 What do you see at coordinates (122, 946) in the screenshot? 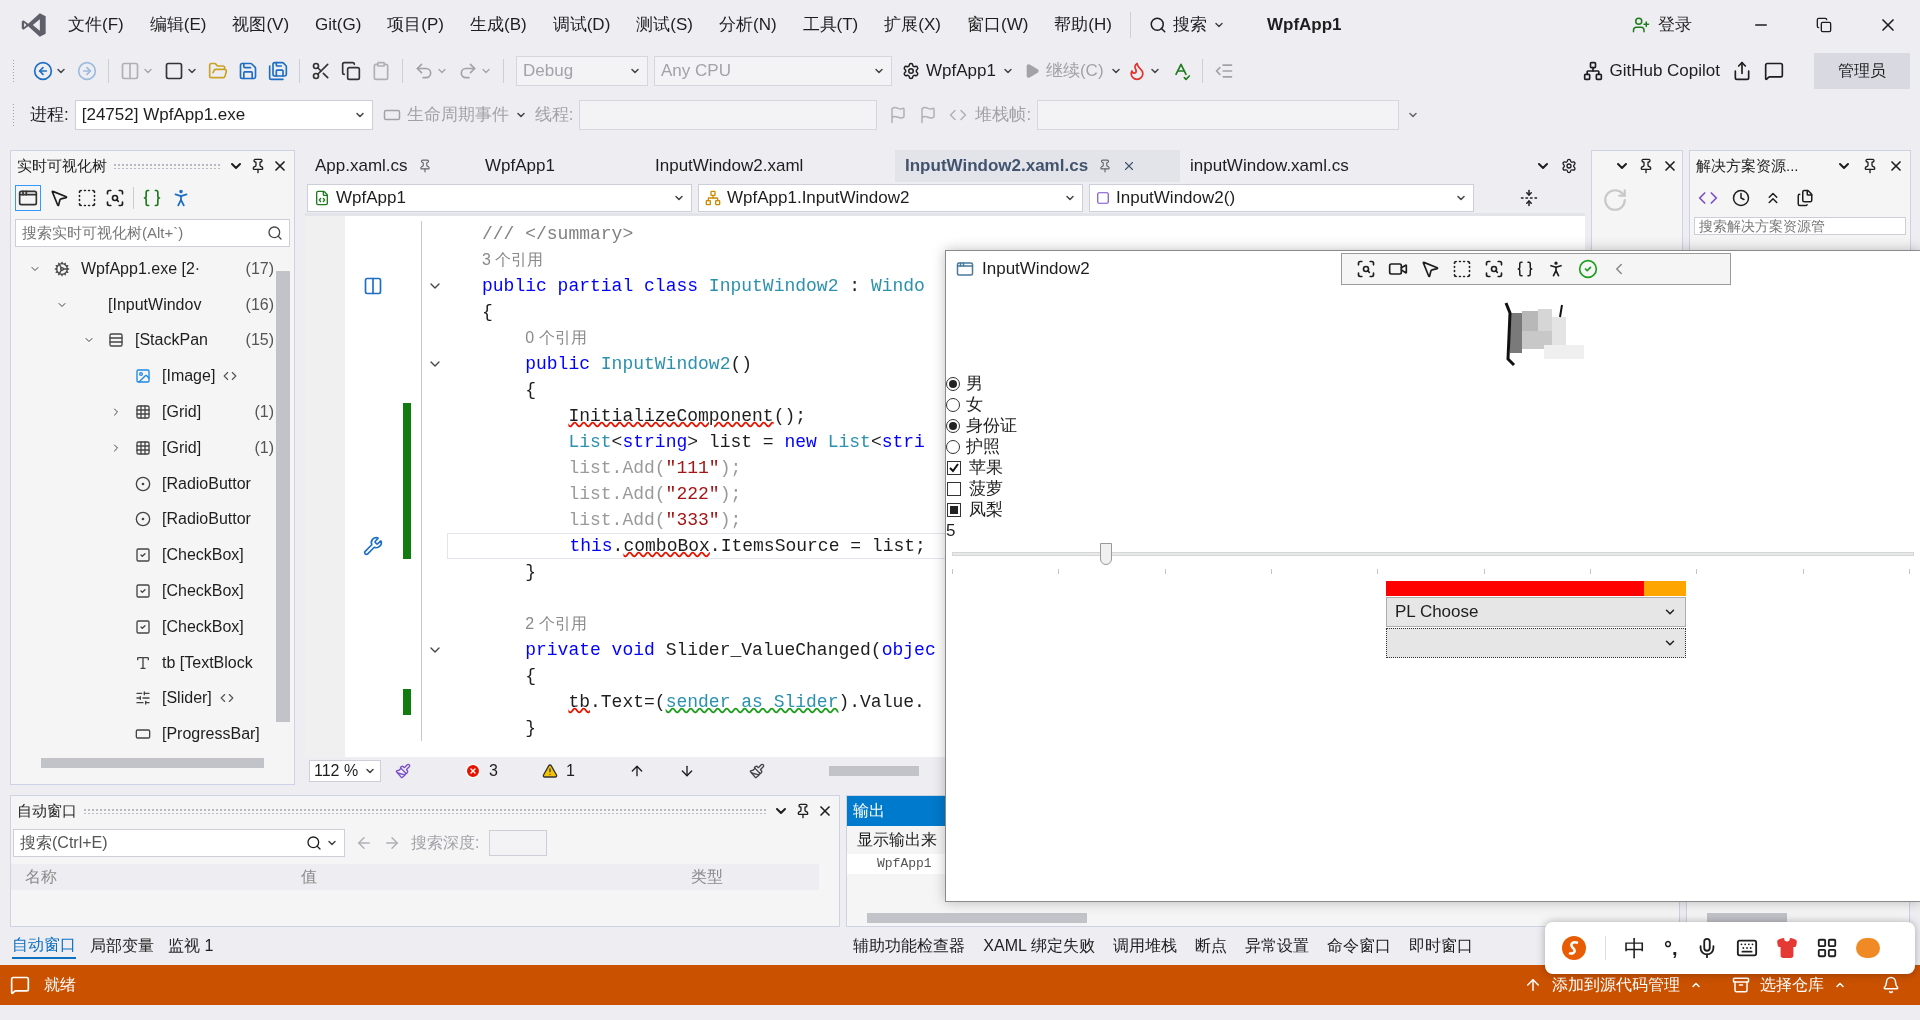
I see `tool-window-tab: 局部变量` at bounding box center [122, 946].